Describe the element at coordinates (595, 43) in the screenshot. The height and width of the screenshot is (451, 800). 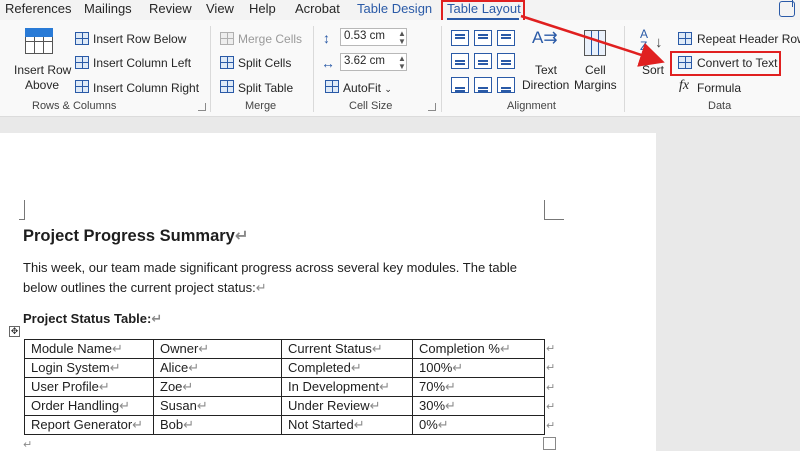
I see `cell-margins-icon` at that location.